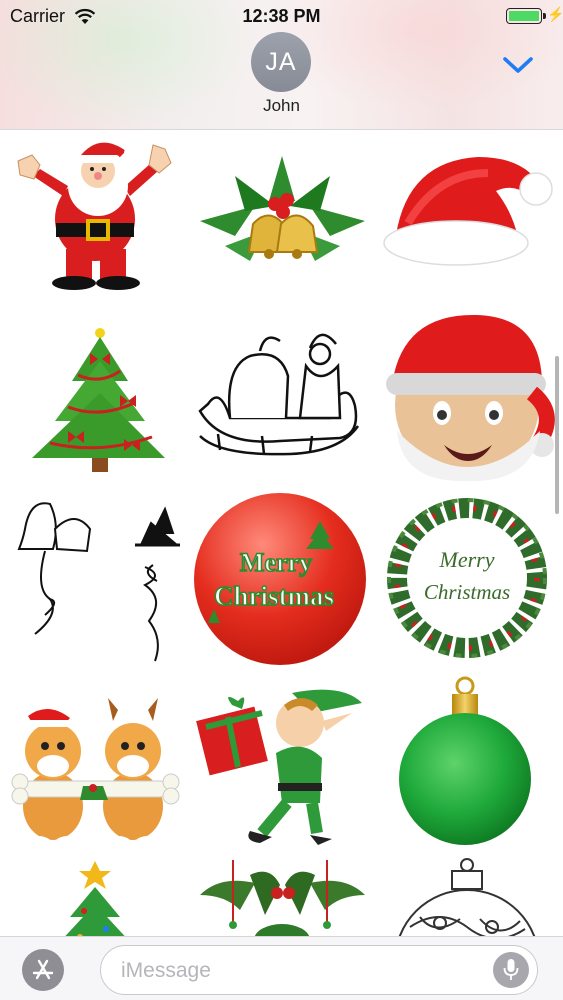  I want to click on charging-bolt-icon: ⚡, so click(555, 14).